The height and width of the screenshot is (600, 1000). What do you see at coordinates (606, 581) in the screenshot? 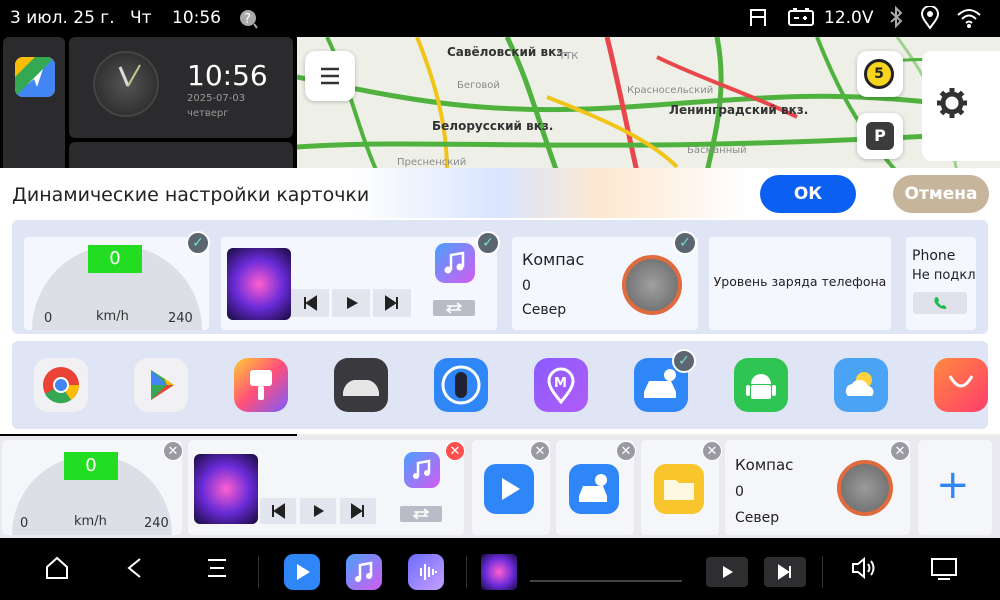
I see `media-progress-bar` at bounding box center [606, 581].